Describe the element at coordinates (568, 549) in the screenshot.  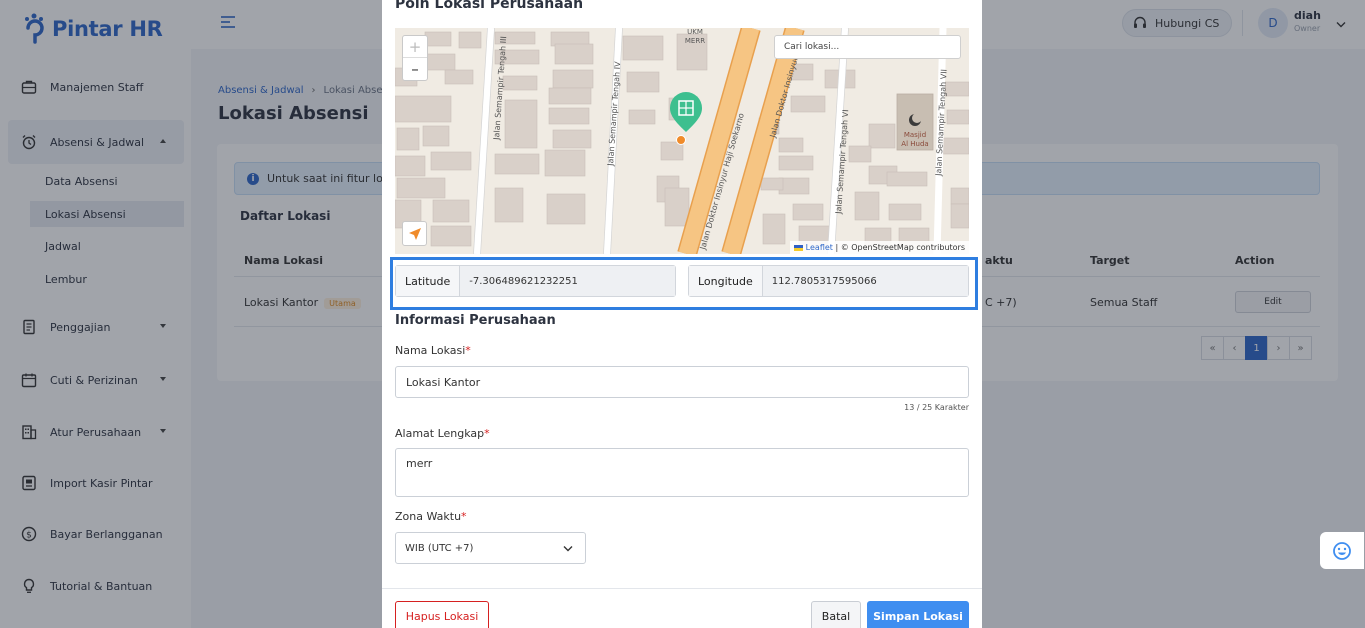
I see `chevron-down-icon` at that location.